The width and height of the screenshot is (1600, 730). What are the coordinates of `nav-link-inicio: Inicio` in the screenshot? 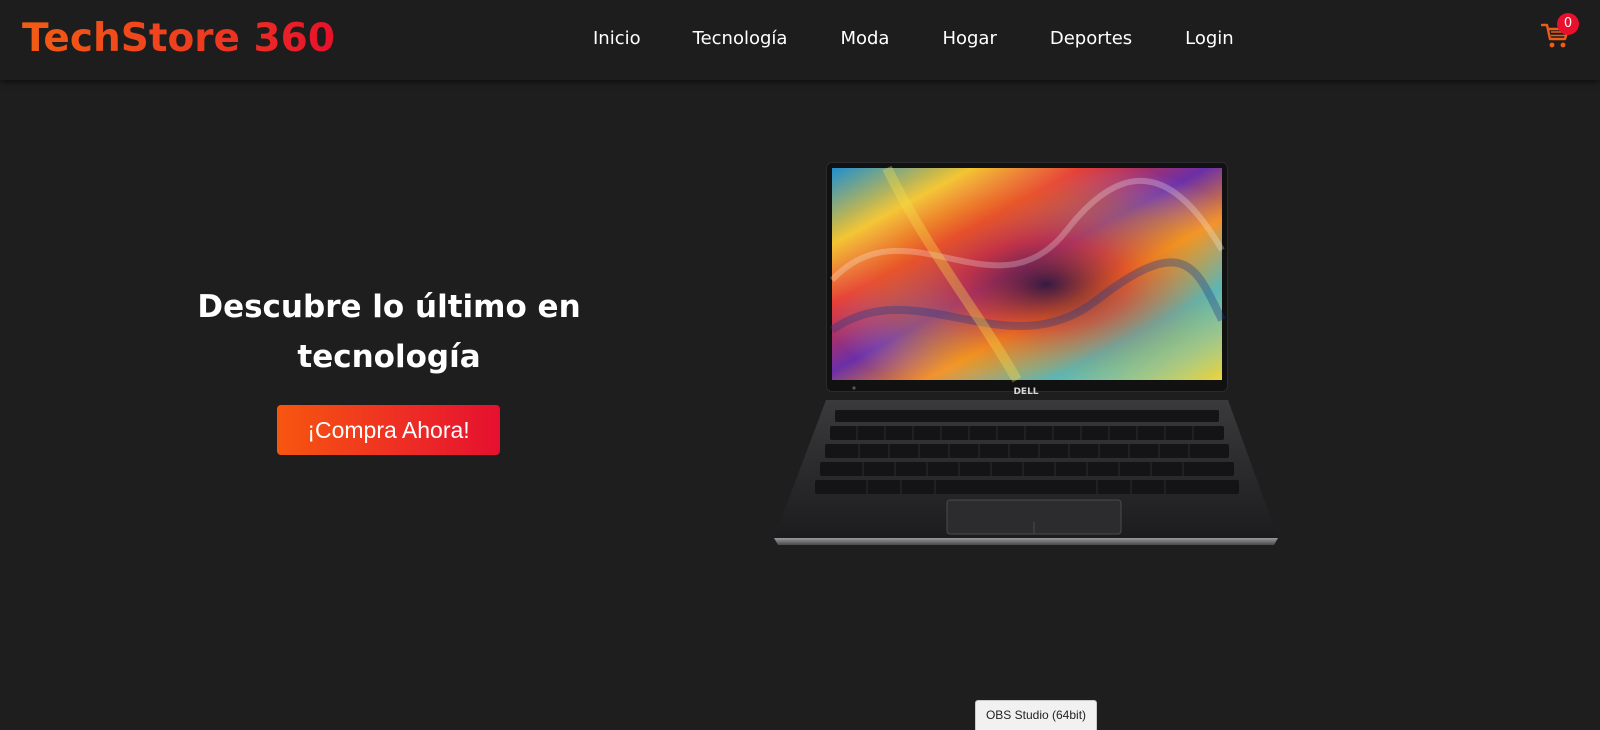 It's located at (617, 39).